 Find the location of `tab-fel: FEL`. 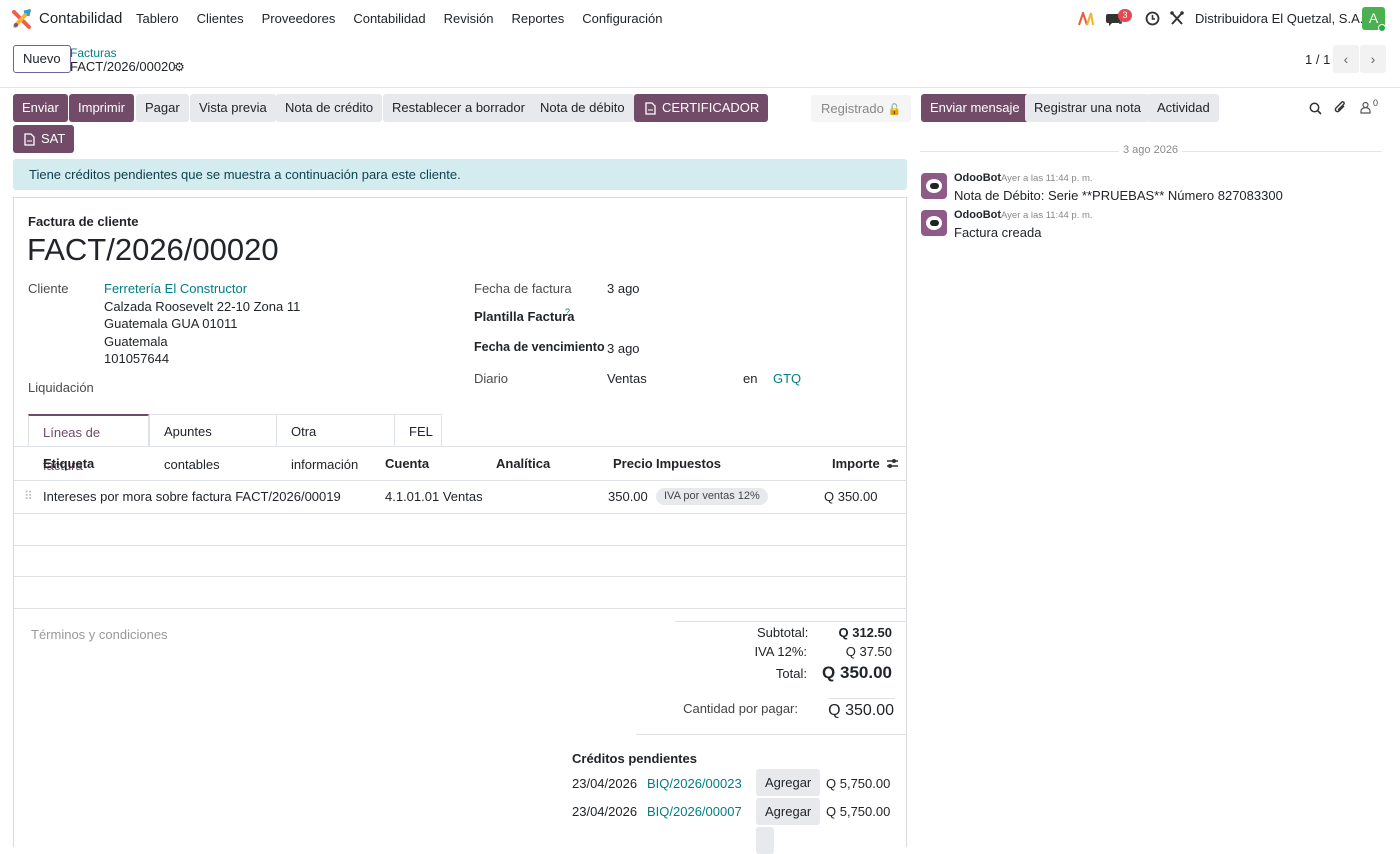

tab-fel: FEL is located at coordinates (418, 430).